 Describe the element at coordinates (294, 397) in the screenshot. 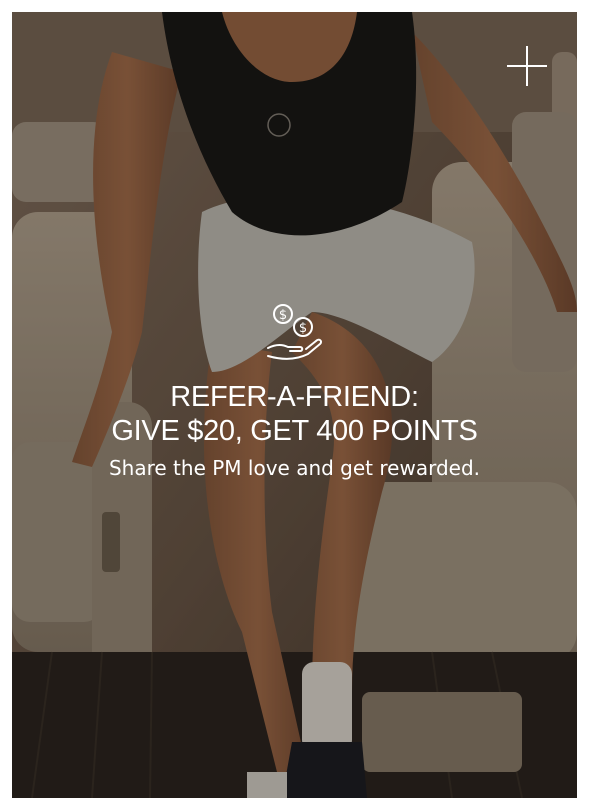

I see `headline-line-1: REFER-A-FRIEND:` at that location.